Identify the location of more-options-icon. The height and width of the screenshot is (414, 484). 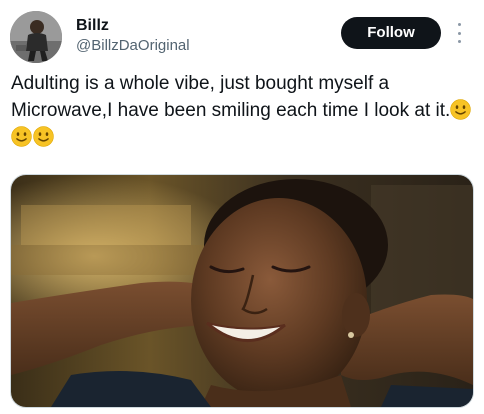
(459, 33).